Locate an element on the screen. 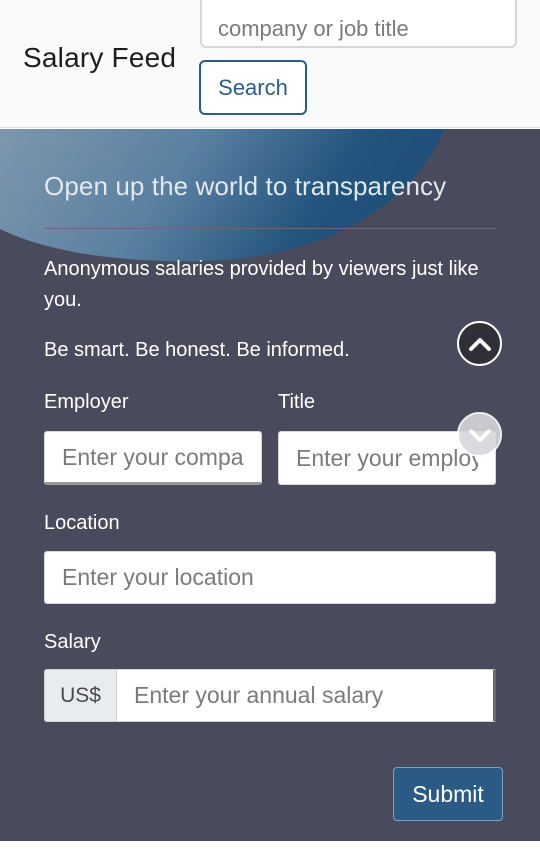 This screenshot has width=540, height=854. chevron-down-icon is located at coordinates (479, 435).